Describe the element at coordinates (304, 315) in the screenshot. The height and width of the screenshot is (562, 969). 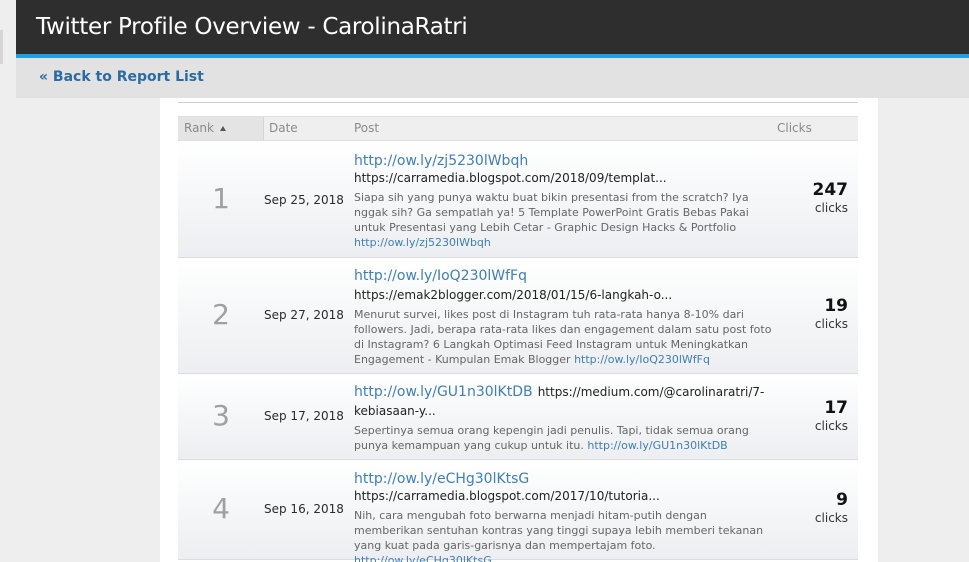
I see `row-date: Sep 27, 2018` at that location.